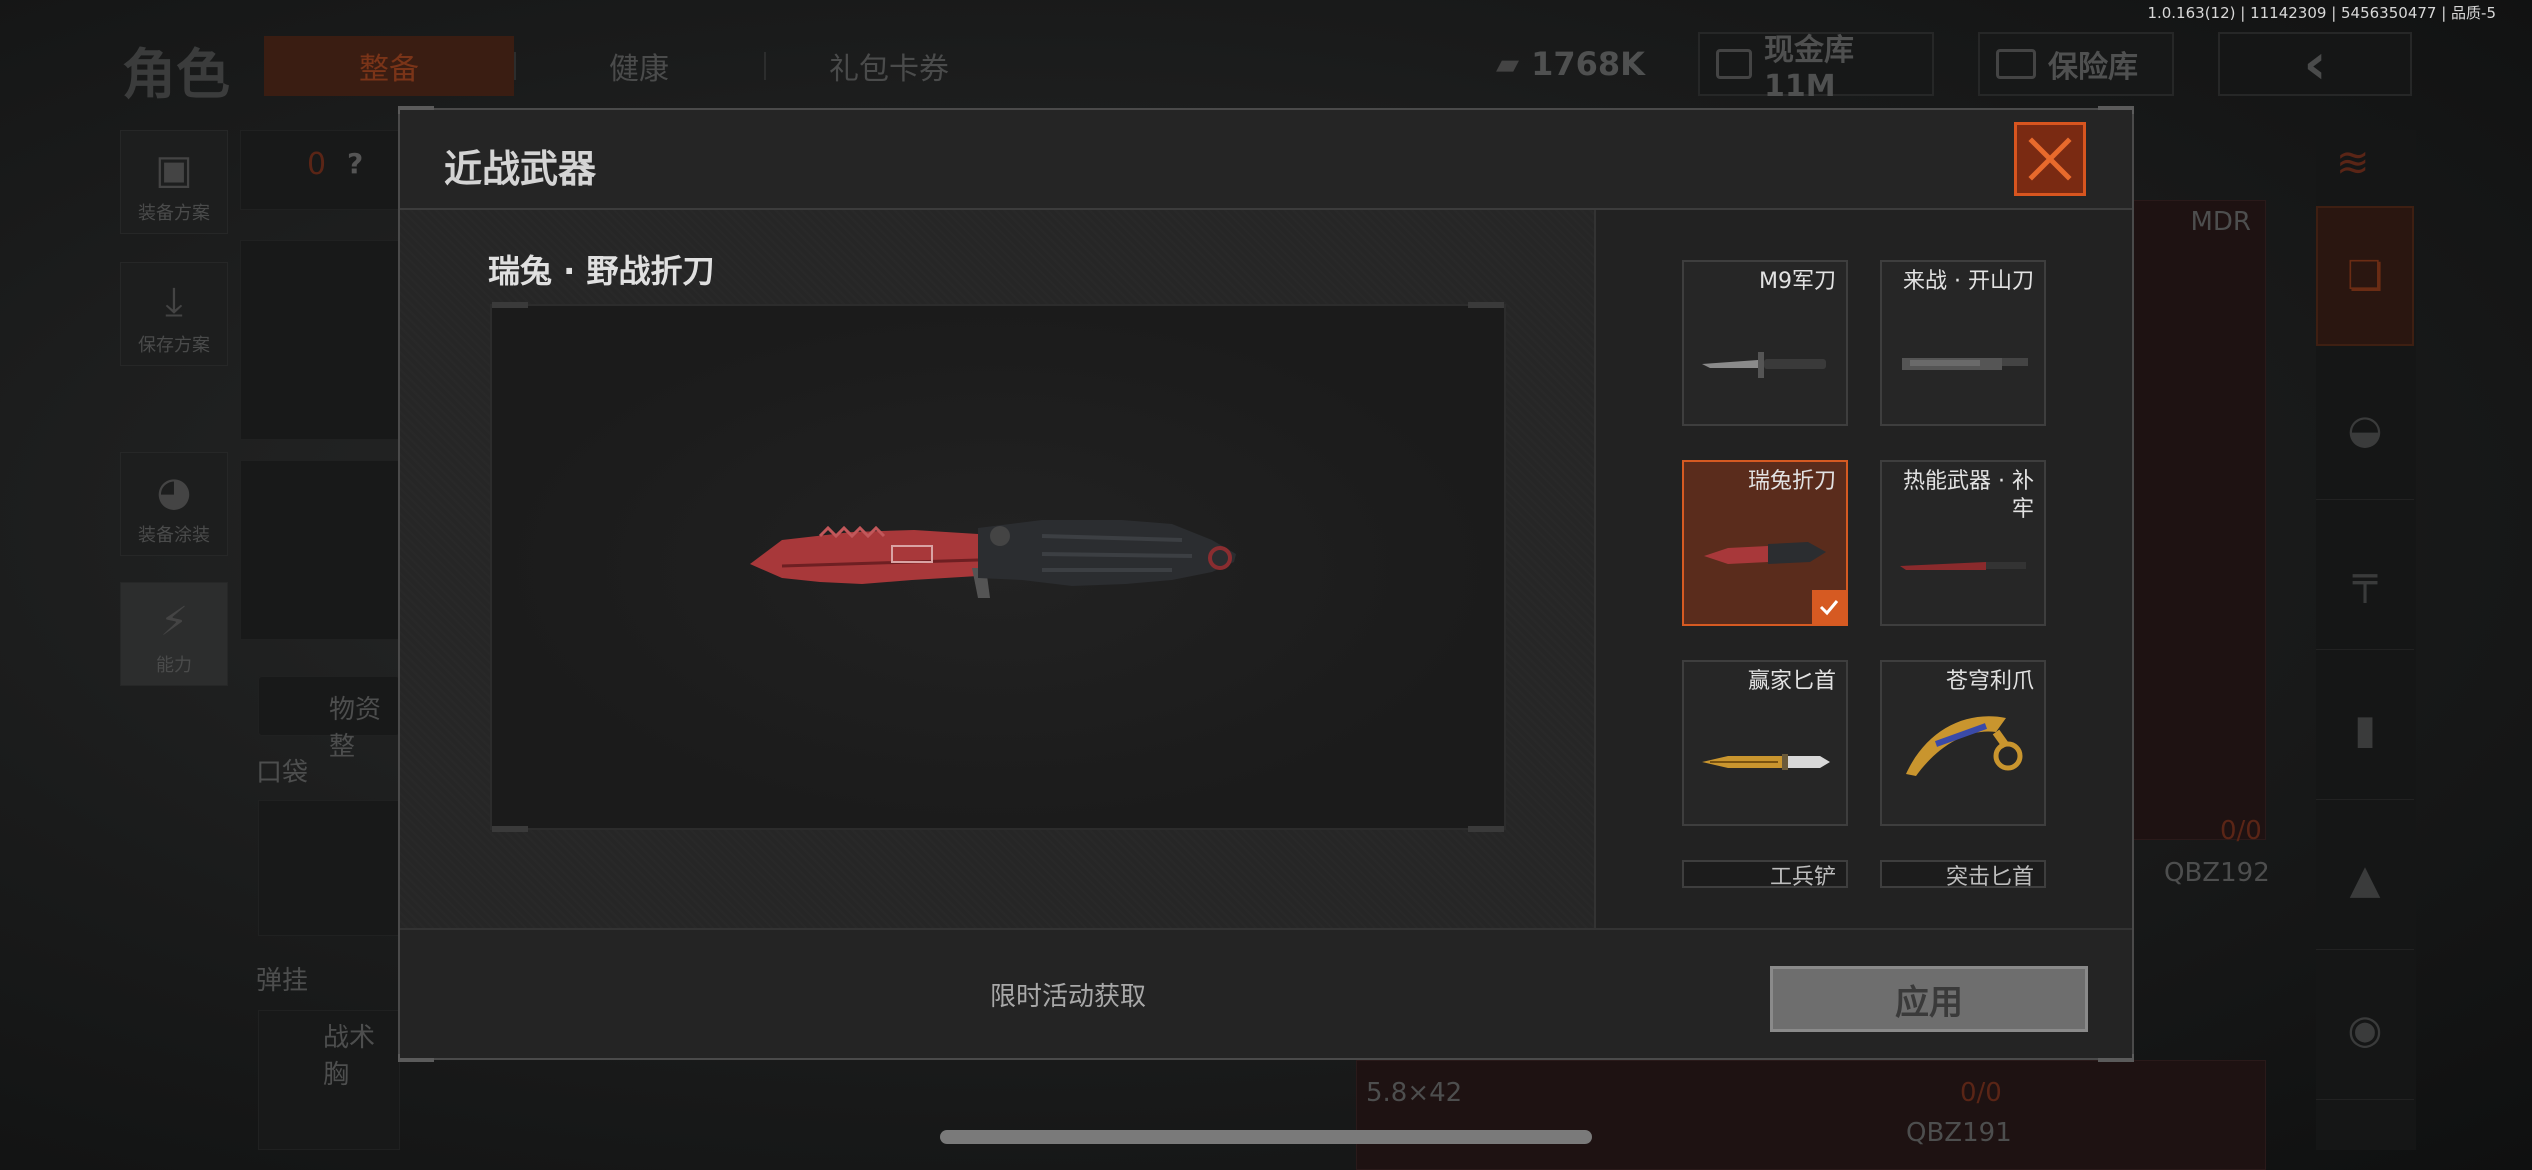  I want to click on dialog-footer: 限时活动获取 应用, so click(1266, 993).